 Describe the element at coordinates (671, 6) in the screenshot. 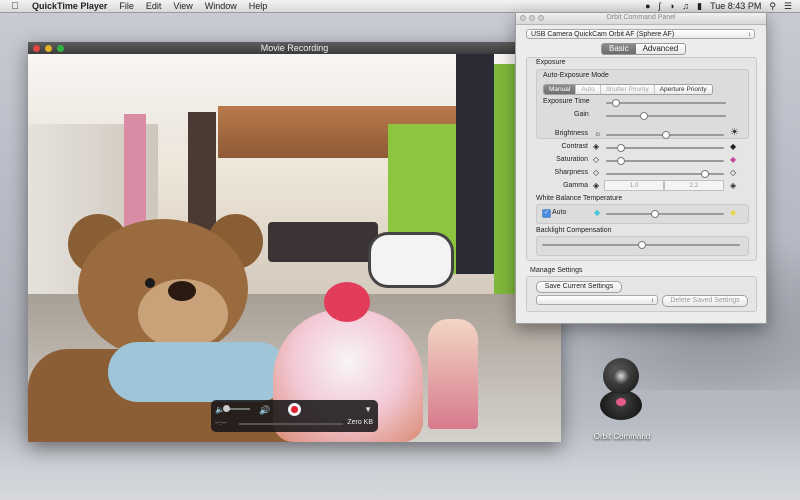

I see `wifi-icon: ◑` at that location.